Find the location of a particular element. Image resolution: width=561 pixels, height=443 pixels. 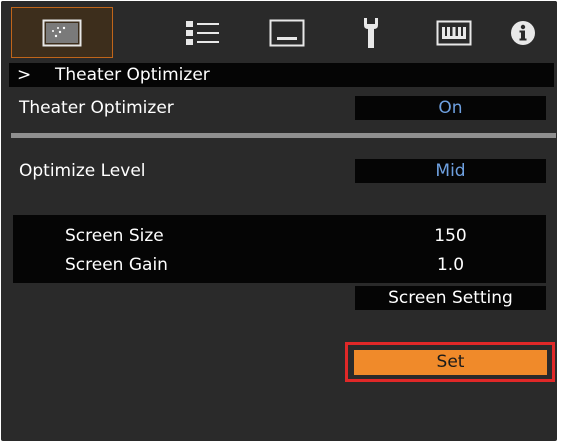

theater-optimizer-label: Theater Optimizer is located at coordinates (96, 108).